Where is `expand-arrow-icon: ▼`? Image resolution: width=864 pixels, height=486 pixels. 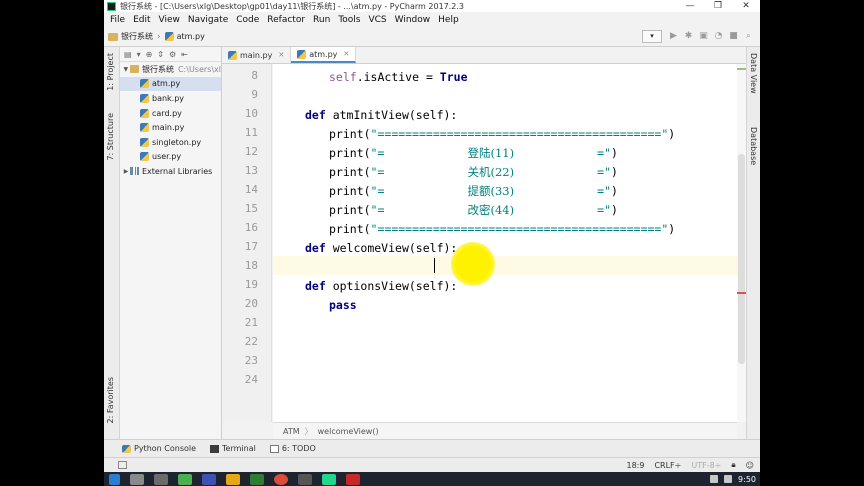 expand-arrow-icon: ▼ is located at coordinates (126, 69).